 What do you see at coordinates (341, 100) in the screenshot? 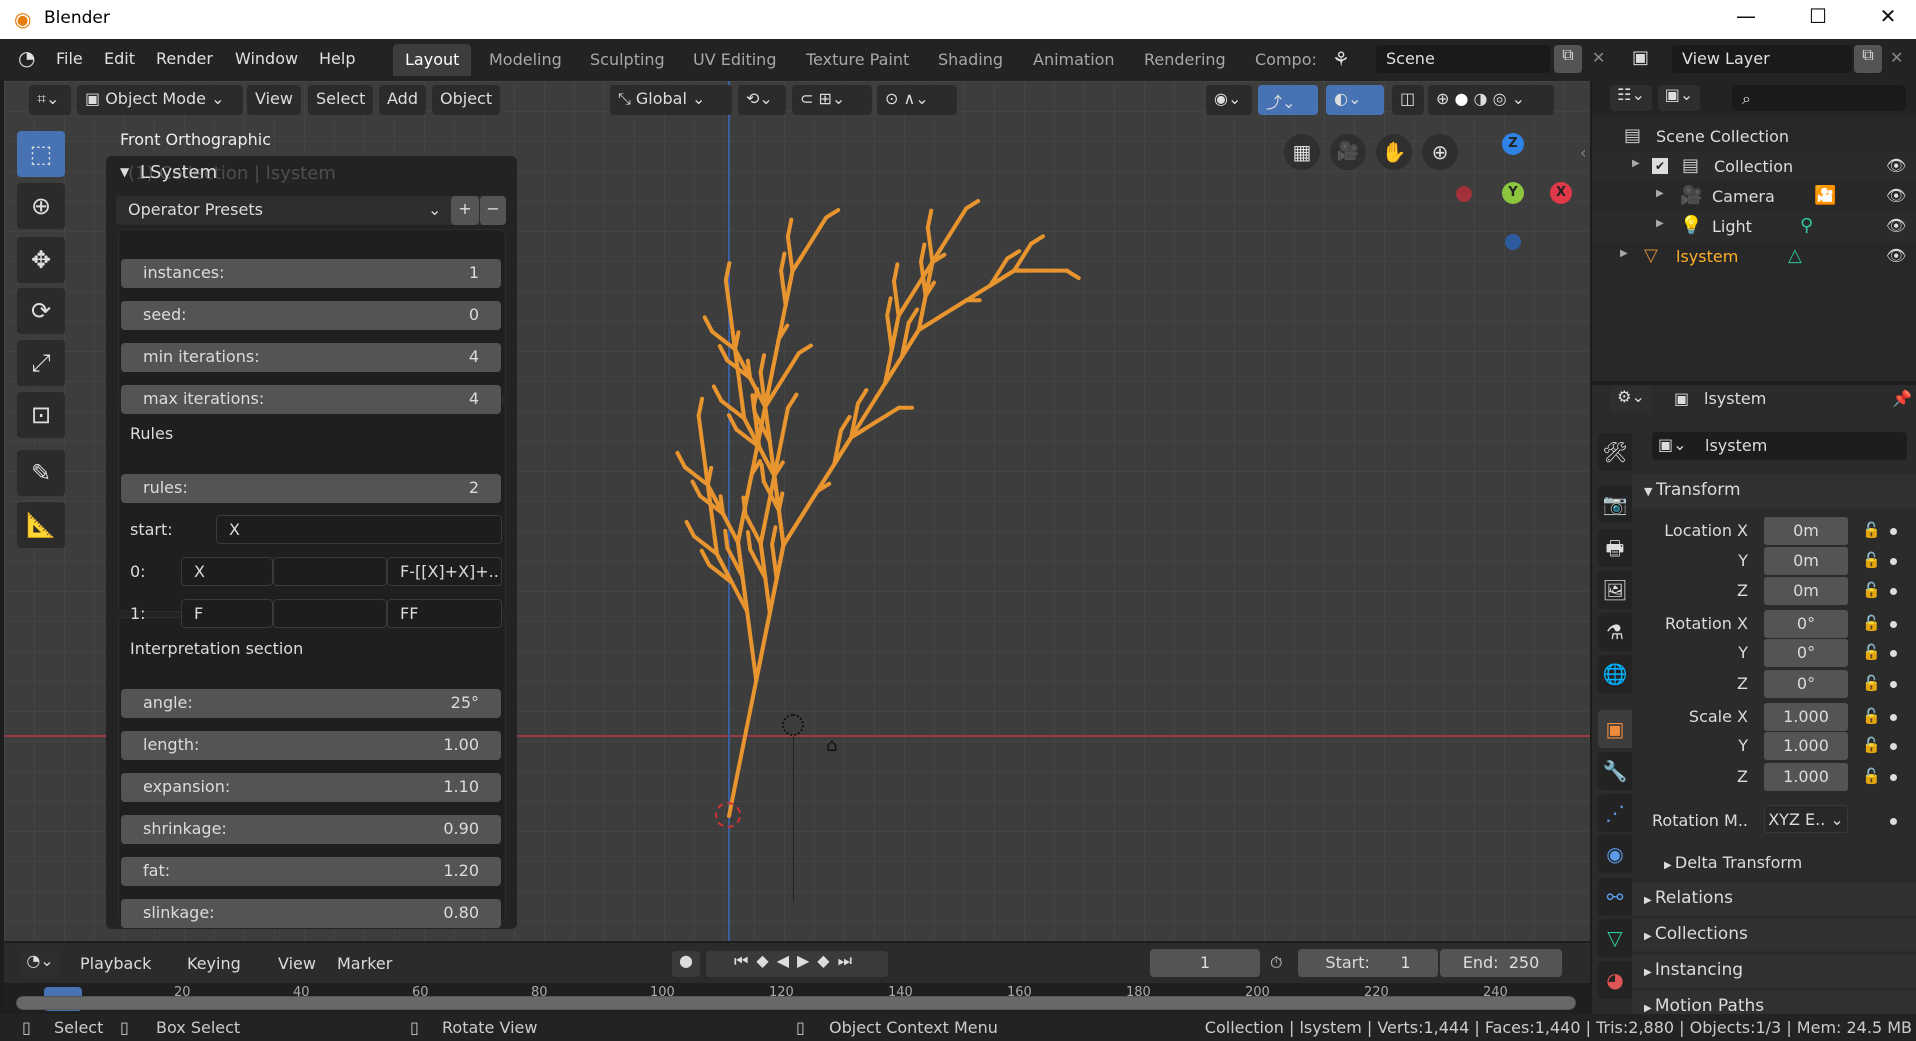
I see `menu-select: Select` at bounding box center [341, 100].